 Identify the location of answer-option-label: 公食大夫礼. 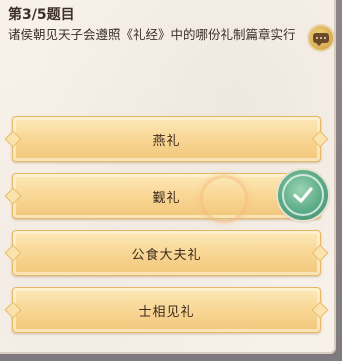
(166, 255).